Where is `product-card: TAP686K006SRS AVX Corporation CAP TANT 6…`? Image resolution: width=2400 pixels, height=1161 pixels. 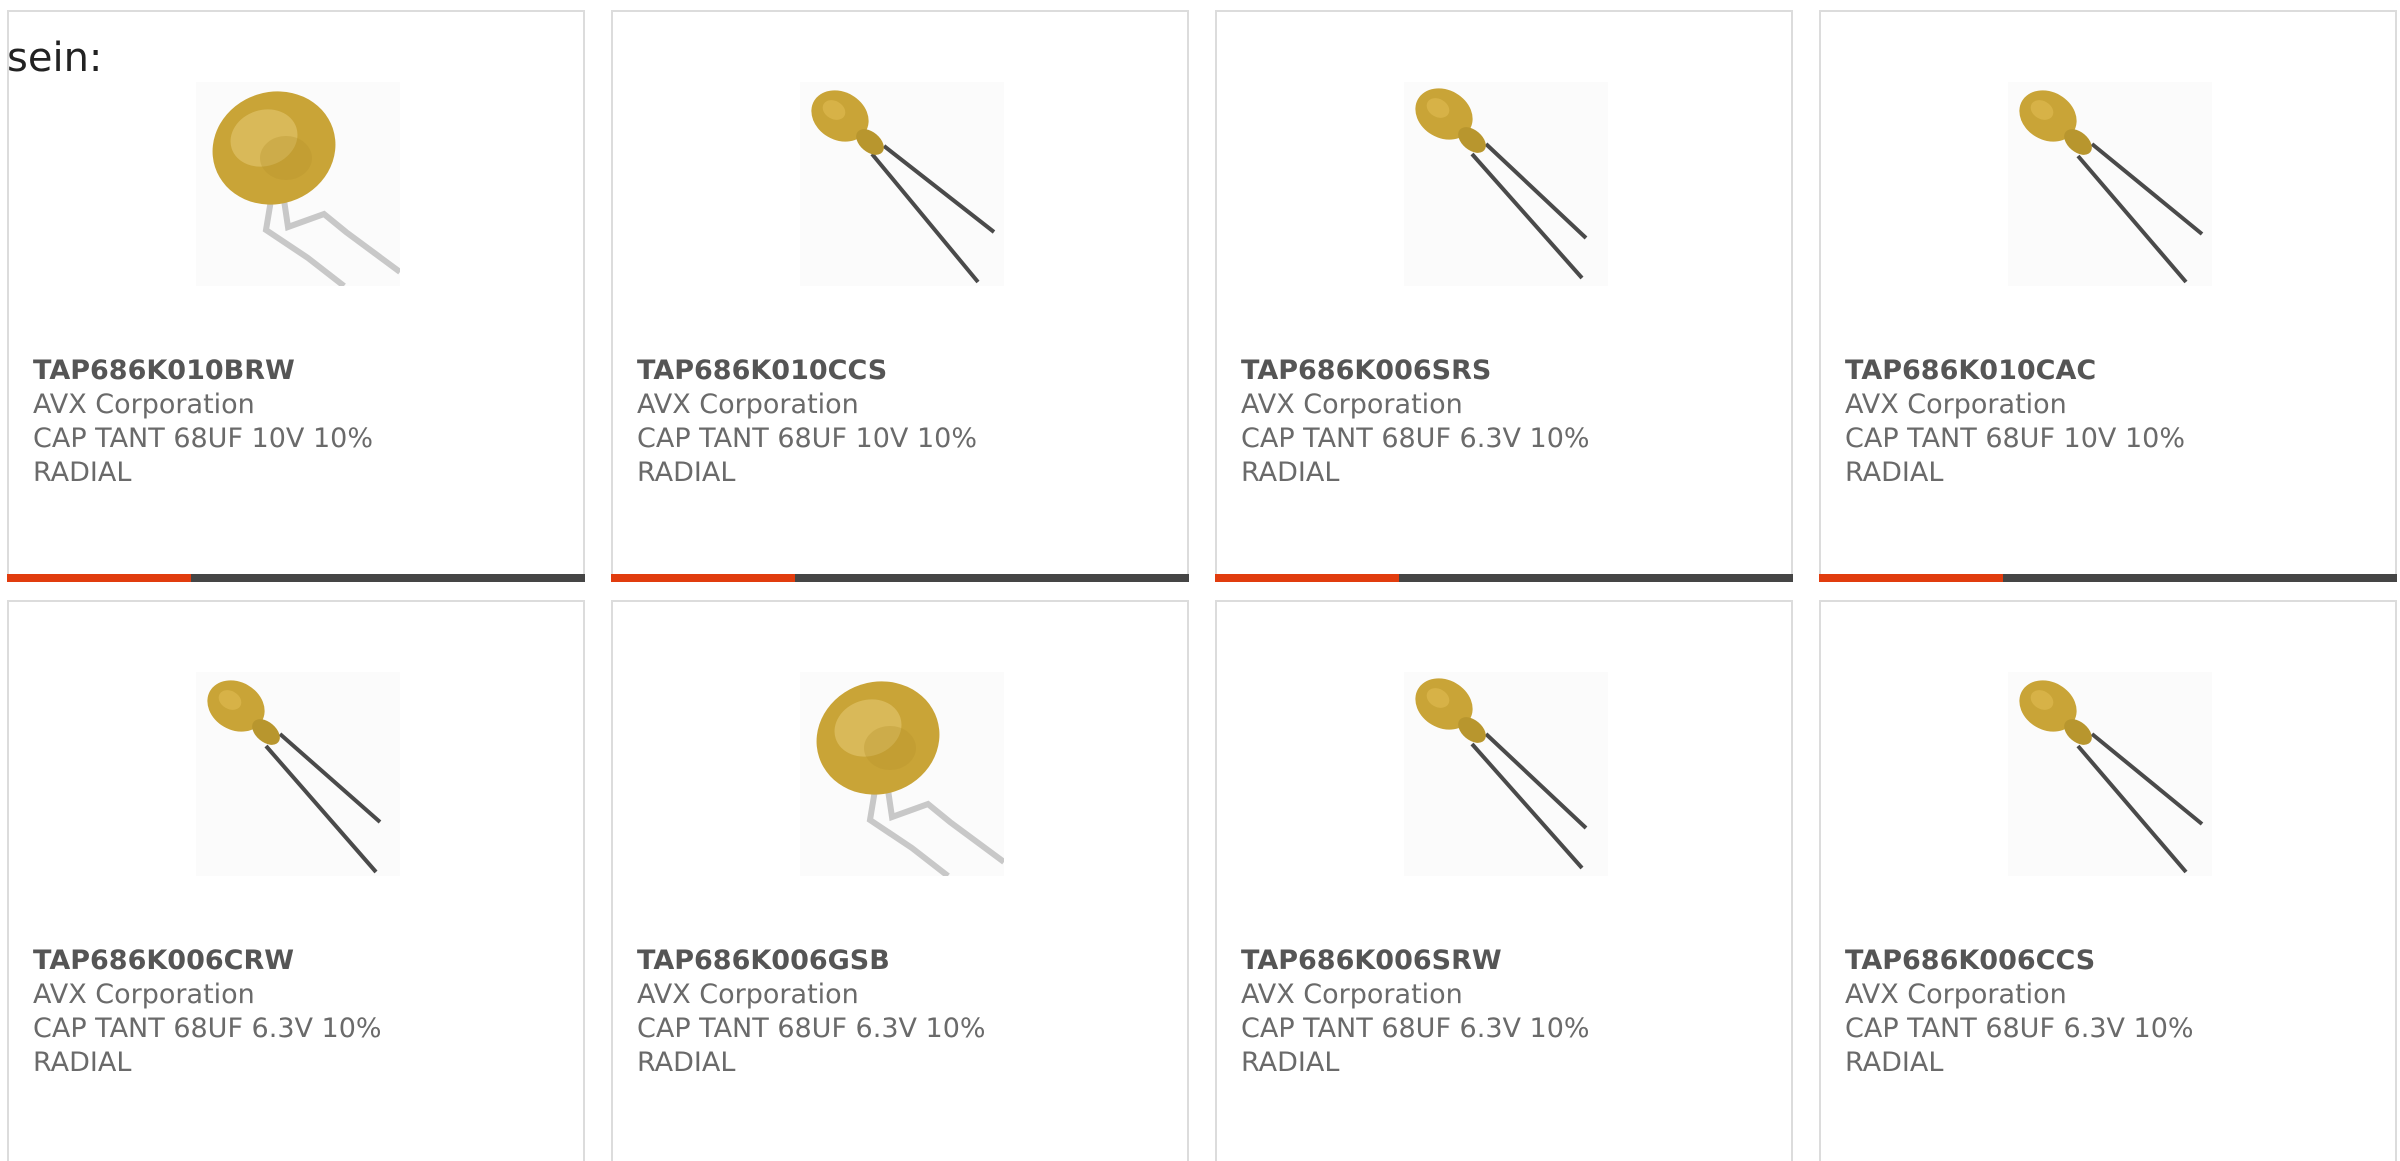
product-card: TAP686K006SRS AVX Corporation CAP TANT 6… is located at coordinates (1504, 296).